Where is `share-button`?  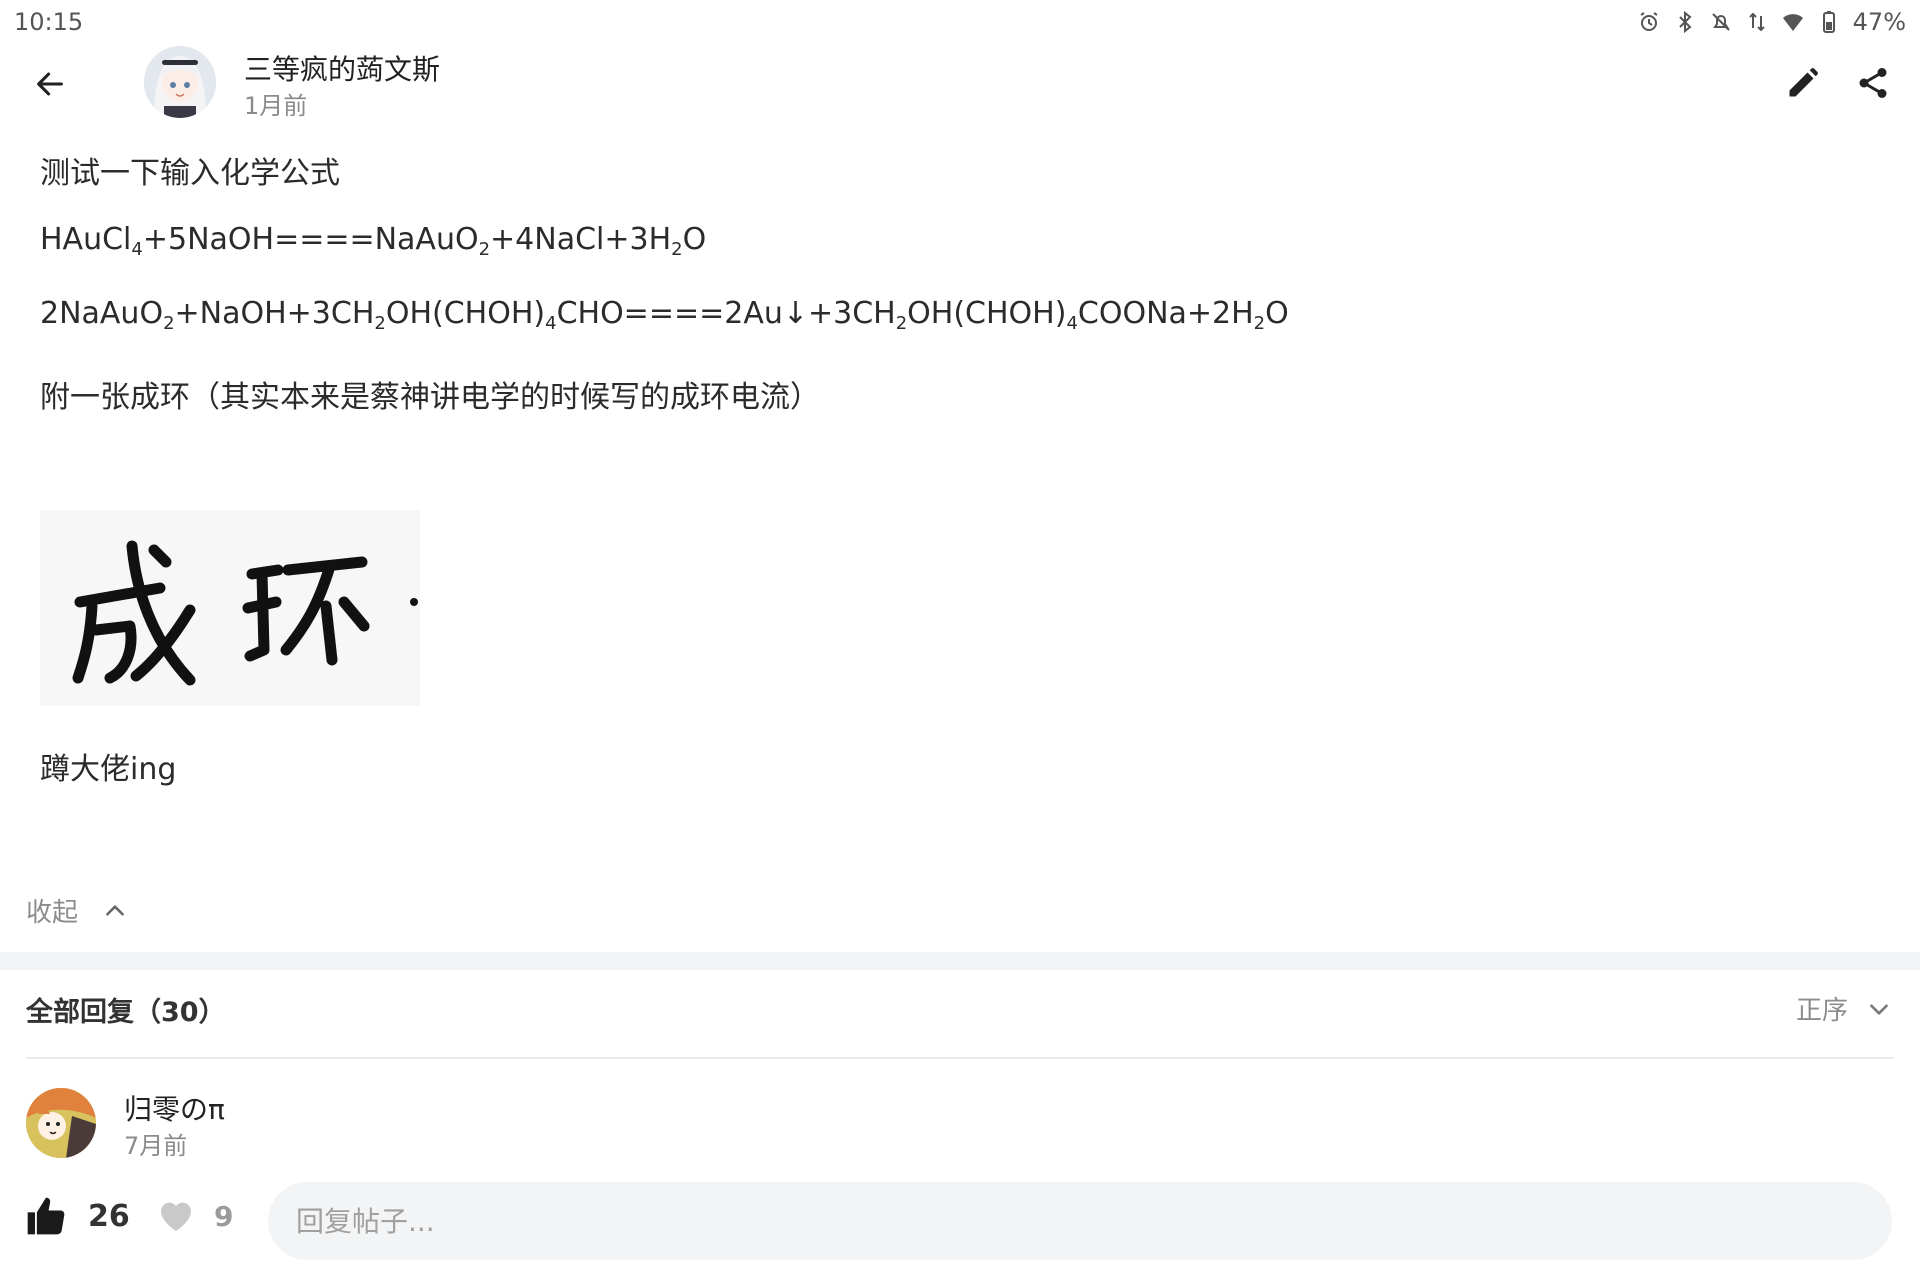
share-button is located at coordinates (1873, 83).